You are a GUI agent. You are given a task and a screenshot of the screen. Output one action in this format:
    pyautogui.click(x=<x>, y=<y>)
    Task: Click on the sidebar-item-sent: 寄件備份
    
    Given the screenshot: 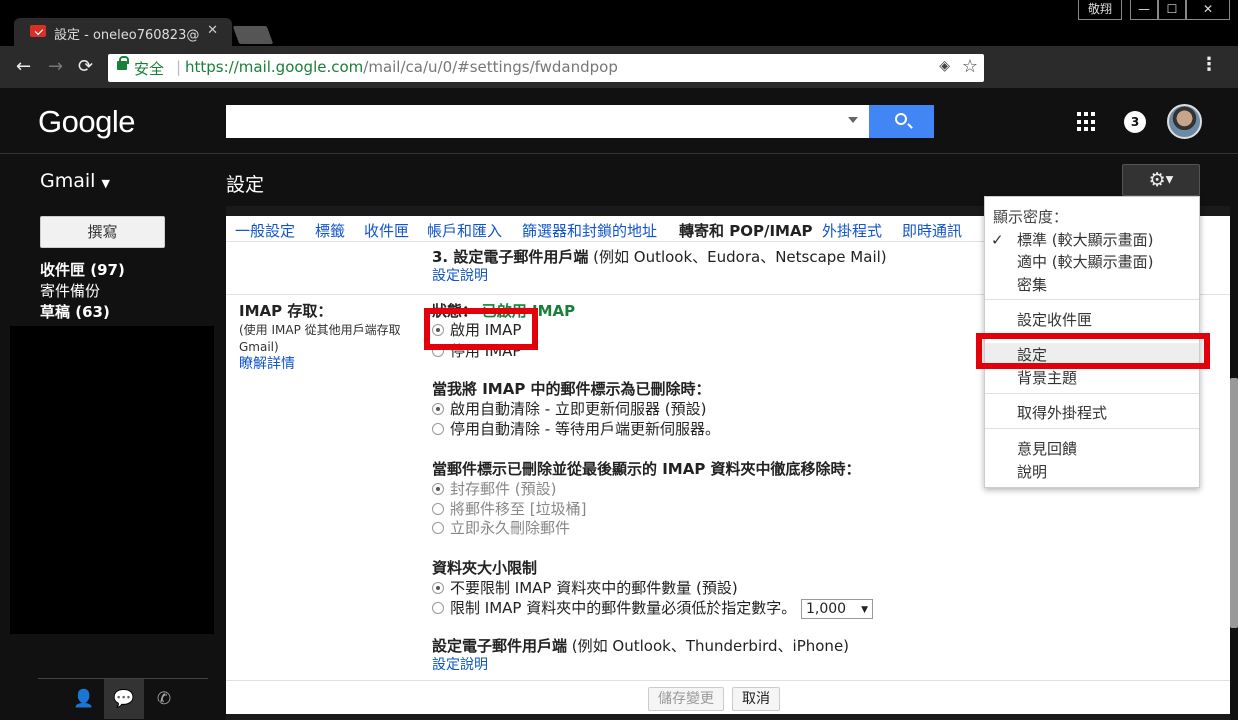 What is the action you would take?
    pyautogui.click(x=70, y=290)
    